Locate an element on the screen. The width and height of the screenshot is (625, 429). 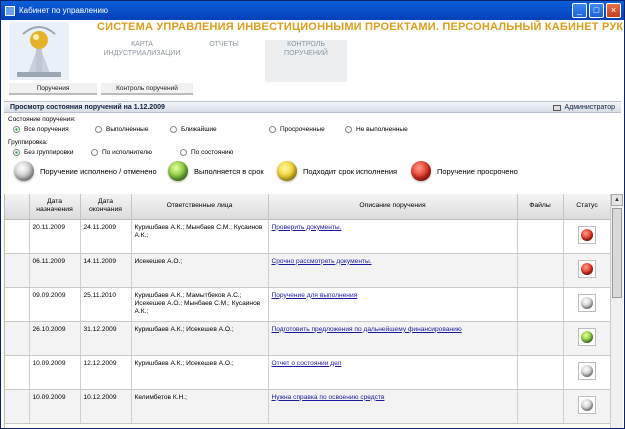
nav-label-line1: КАРТА is located at coordinates (142, 44).